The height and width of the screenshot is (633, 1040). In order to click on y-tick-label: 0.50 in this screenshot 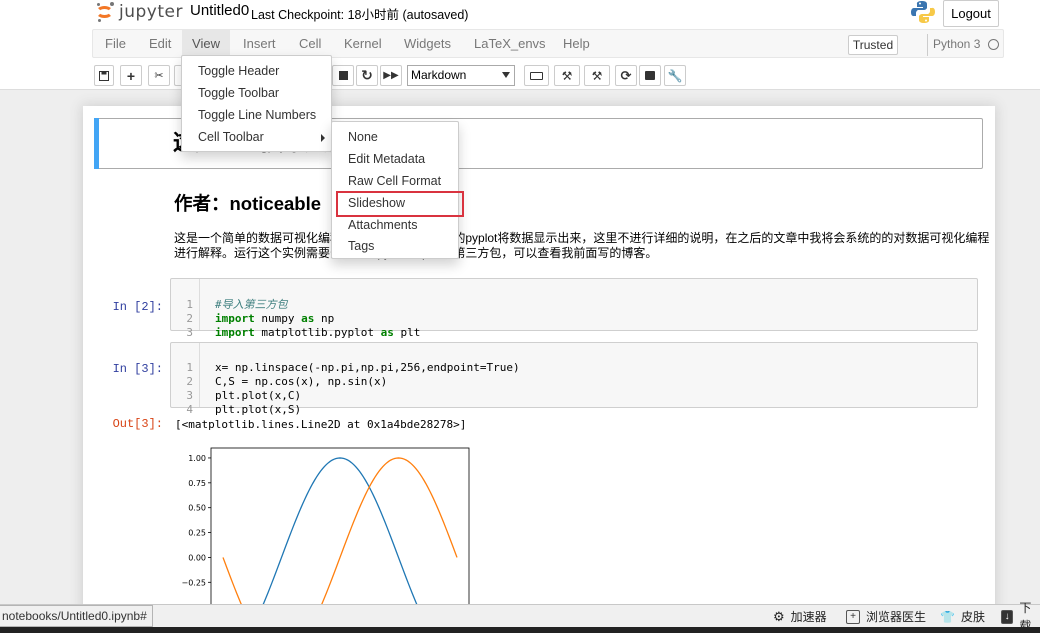, I will do `click(197, 508)`.